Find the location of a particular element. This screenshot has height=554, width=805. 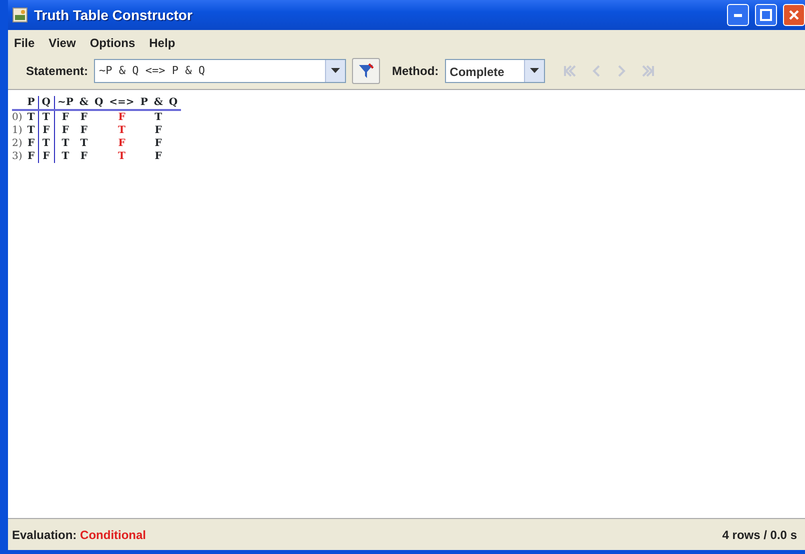

status-summary: 4 rows / 0.0 s is located at coordinates (759, 535).